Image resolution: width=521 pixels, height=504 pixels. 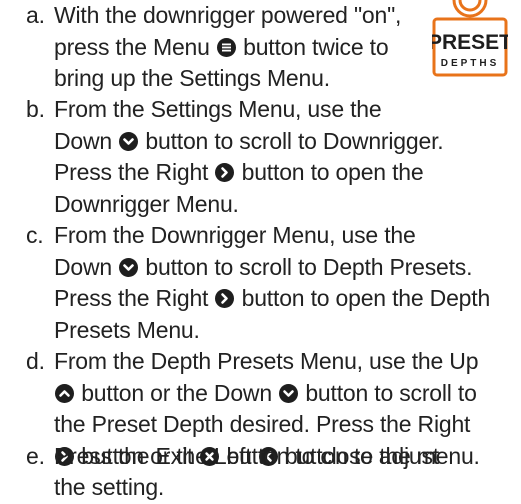 What do you see at coordinates (306, 266) in the screenshot?
I see `text-segment: button to scroll to Depth Presets.` at bounding box center [306, 266].